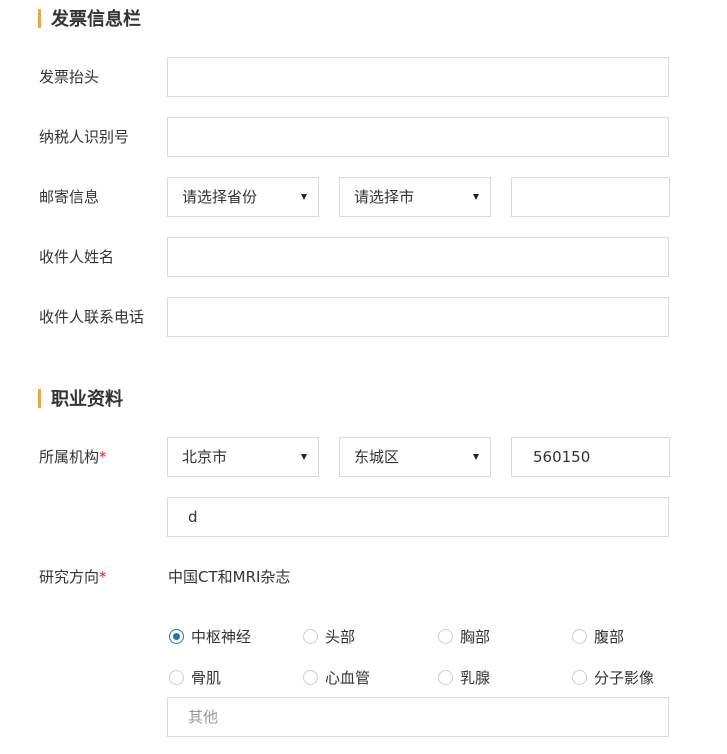  Describe the element at coordinates (418, 137) in the screenshot. I see `taxpayer-id-input` at that location.